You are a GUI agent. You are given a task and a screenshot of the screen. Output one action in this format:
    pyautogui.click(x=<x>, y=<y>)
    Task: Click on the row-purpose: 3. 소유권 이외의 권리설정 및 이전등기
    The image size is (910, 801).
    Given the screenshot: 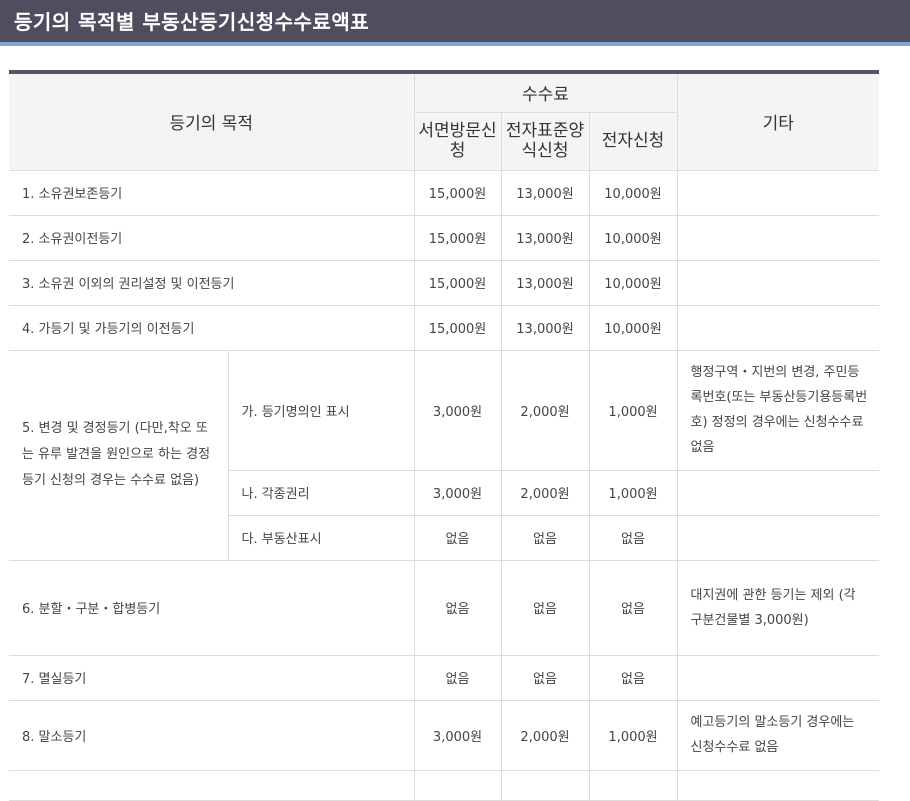 What is the action you would take?
    pyautogui.click(x=212, y=282)
    